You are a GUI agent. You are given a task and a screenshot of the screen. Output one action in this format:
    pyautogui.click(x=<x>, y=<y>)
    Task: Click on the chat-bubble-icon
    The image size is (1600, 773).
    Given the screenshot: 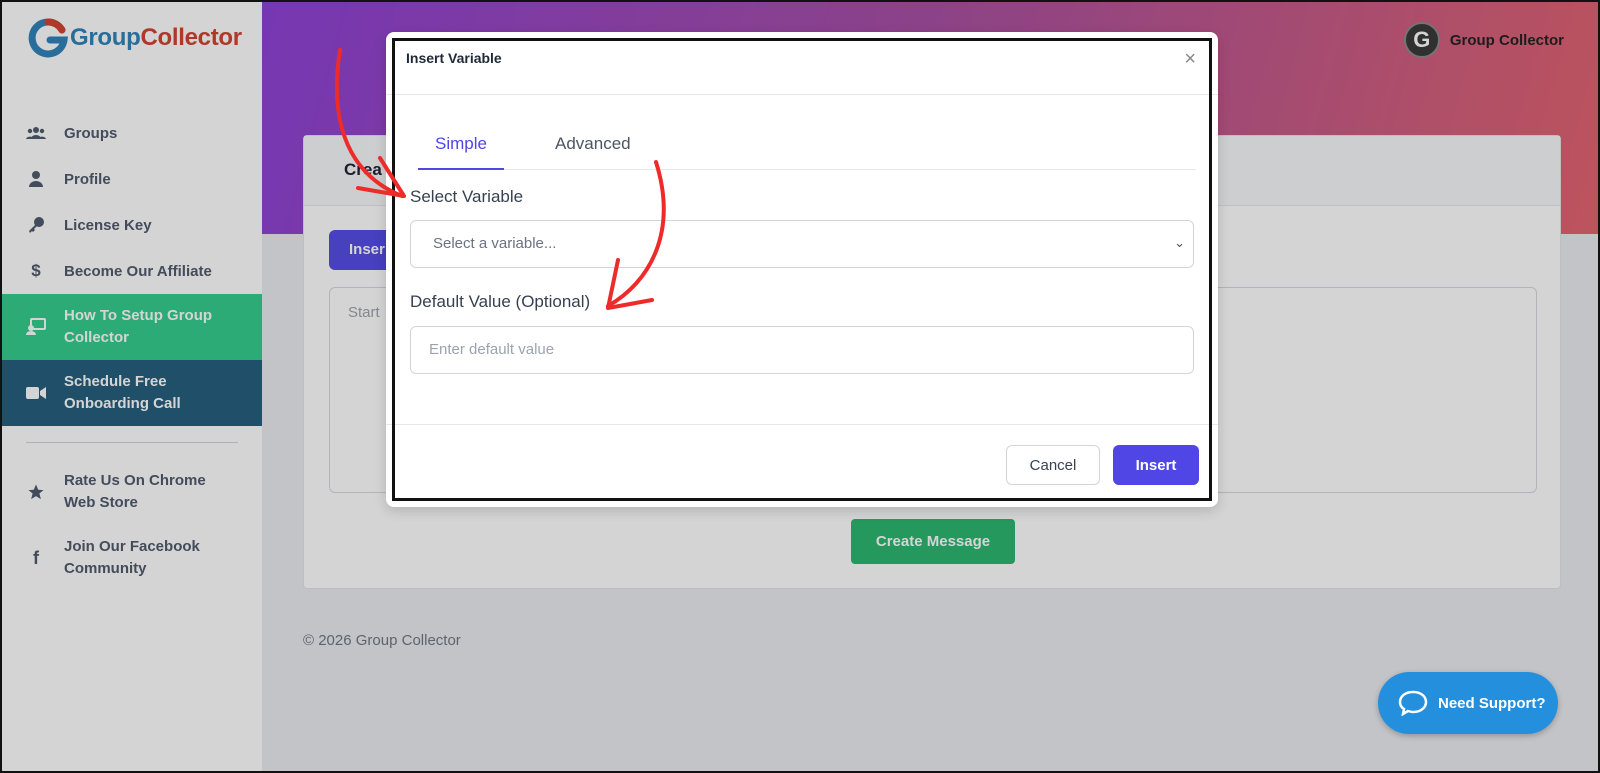 What is the action you would take?
    pyautogui.click(x=1413, y=703)
    